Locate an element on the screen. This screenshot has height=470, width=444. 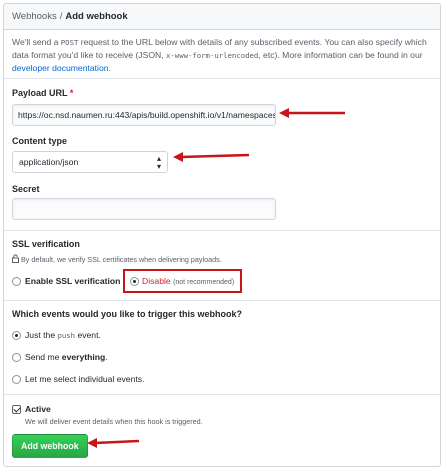
content-type-label: Content type is located at coordinates (39, 141).